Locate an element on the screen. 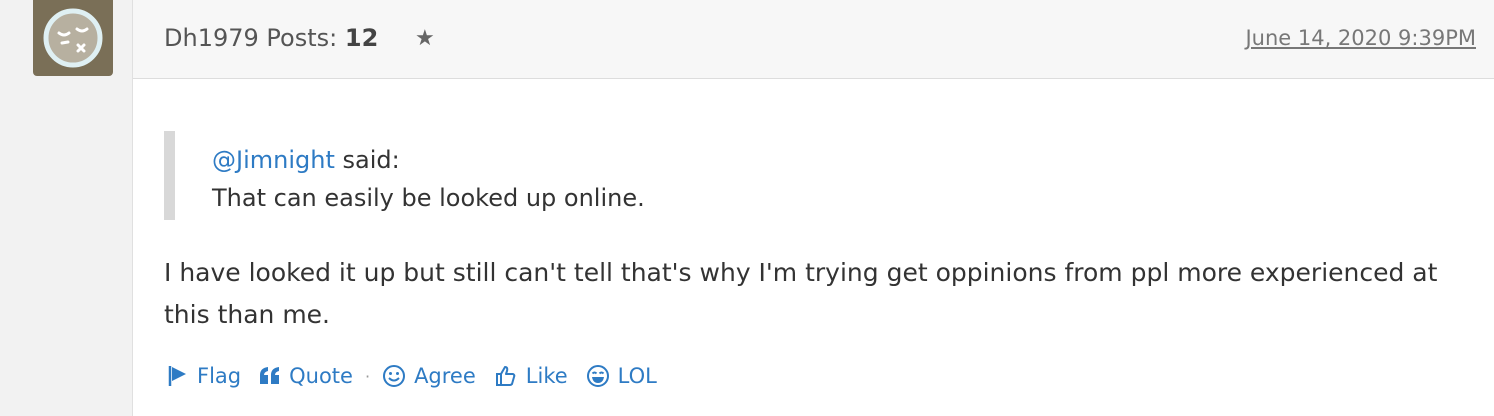 This screenshot has height=416, width=1494. reaction-bar: Flag Quote · Agree Like LOL is located at coordinates (421, 376).